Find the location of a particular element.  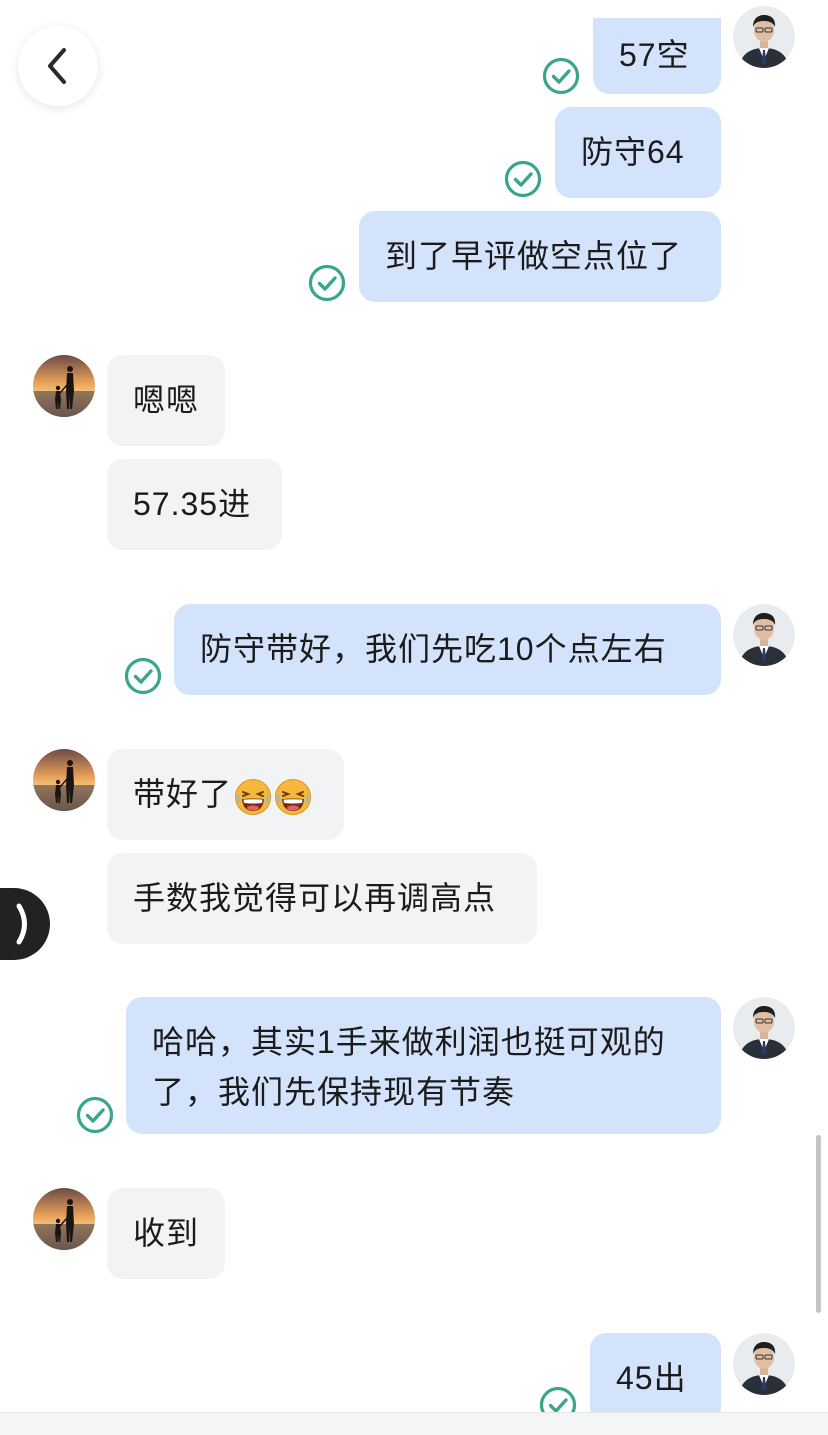

incoming-message-bubble: 带好了 is located at coordinates (225, 794).